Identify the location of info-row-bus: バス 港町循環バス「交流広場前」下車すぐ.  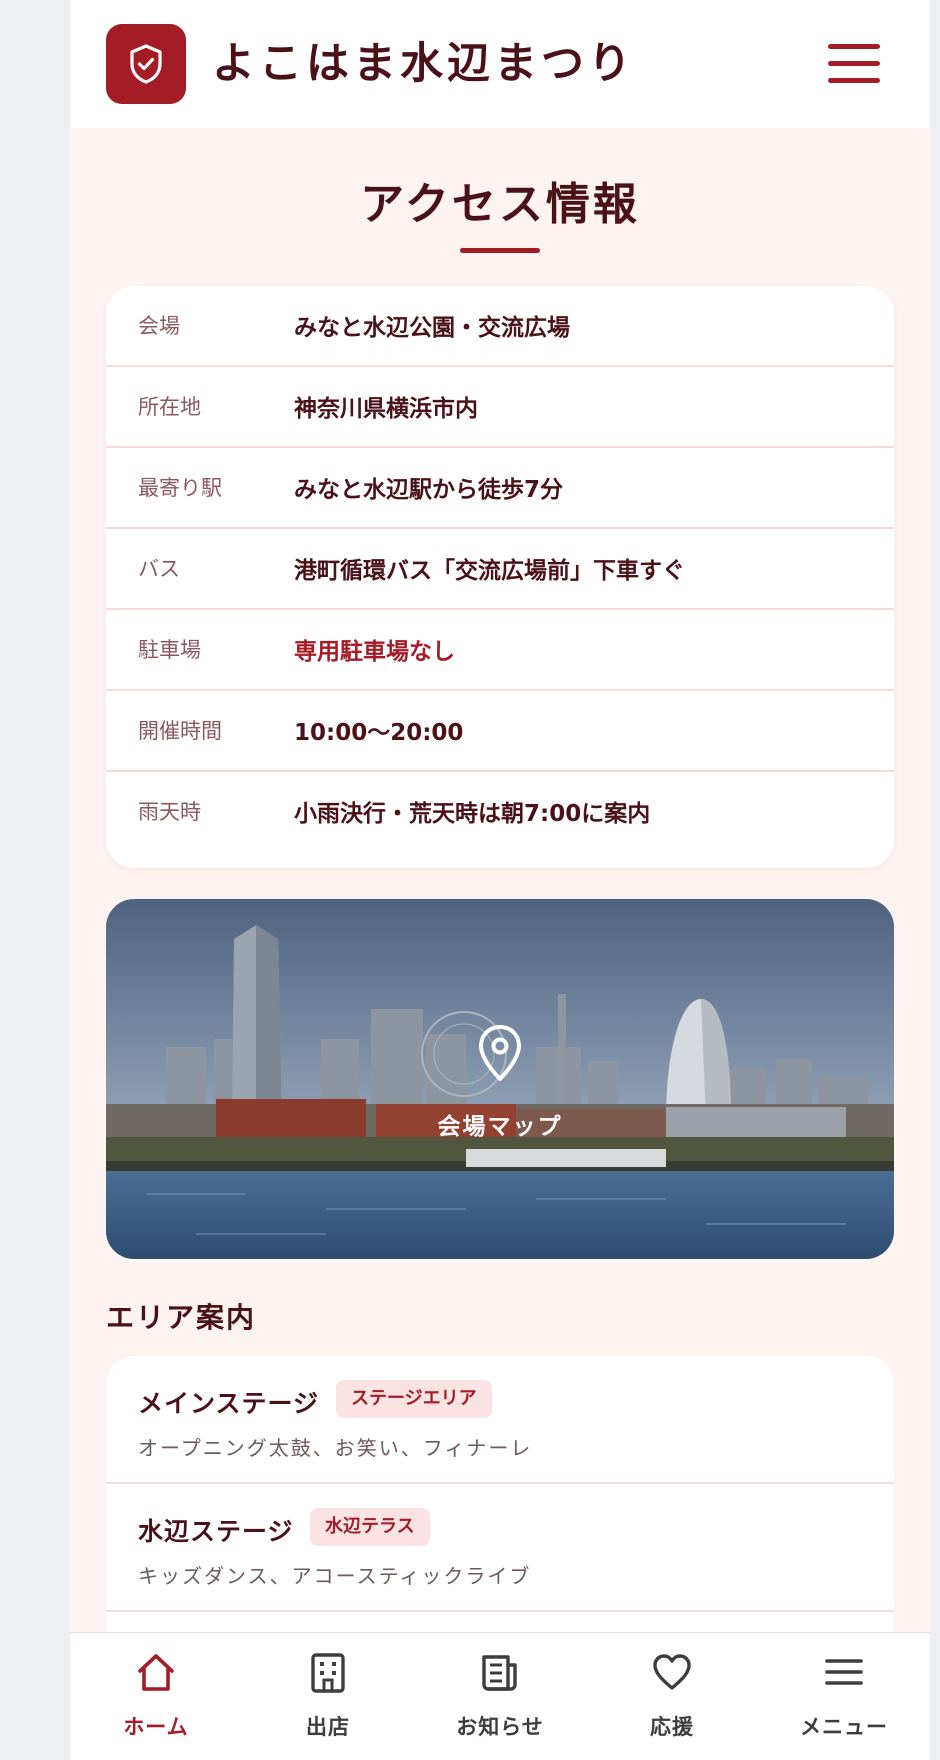
(500, 569).